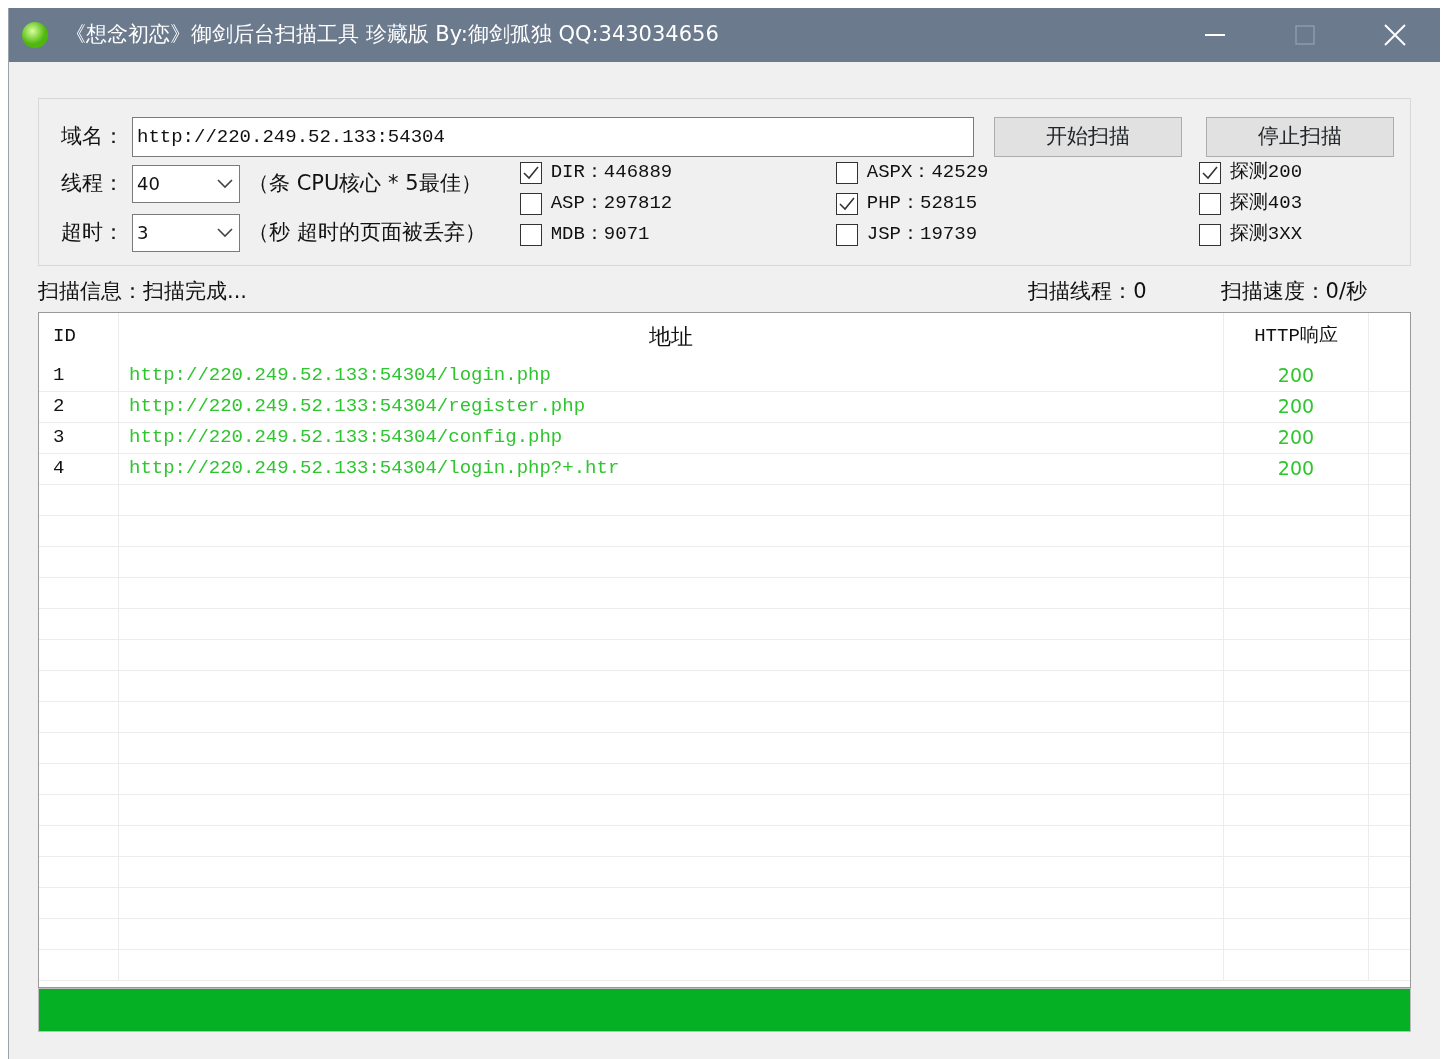 This screenshot has height=1059, width=1449. What do you see at coordinates (671, 406) in the screenshot?
I see `table-cell: http://220.249.52.133:54304/register.php` at bounding box center [671, 406].